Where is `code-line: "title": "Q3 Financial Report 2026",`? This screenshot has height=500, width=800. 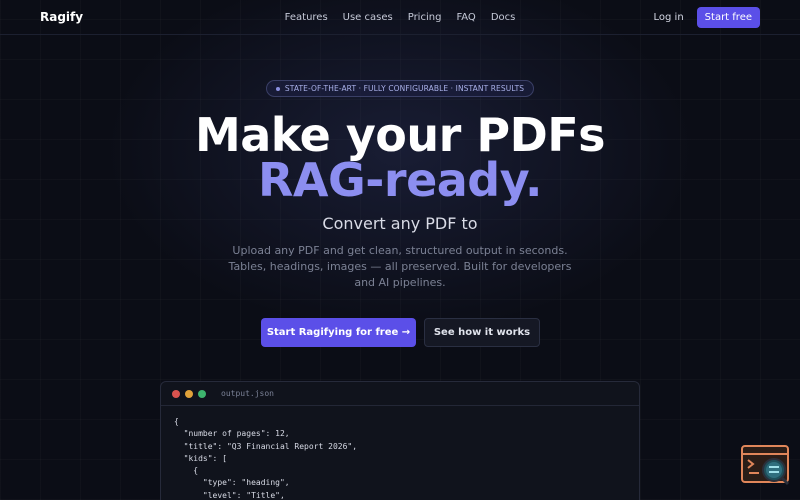
code-line: "title": "Q3 Financial Report 2026", is located at coordinates (266, 446).